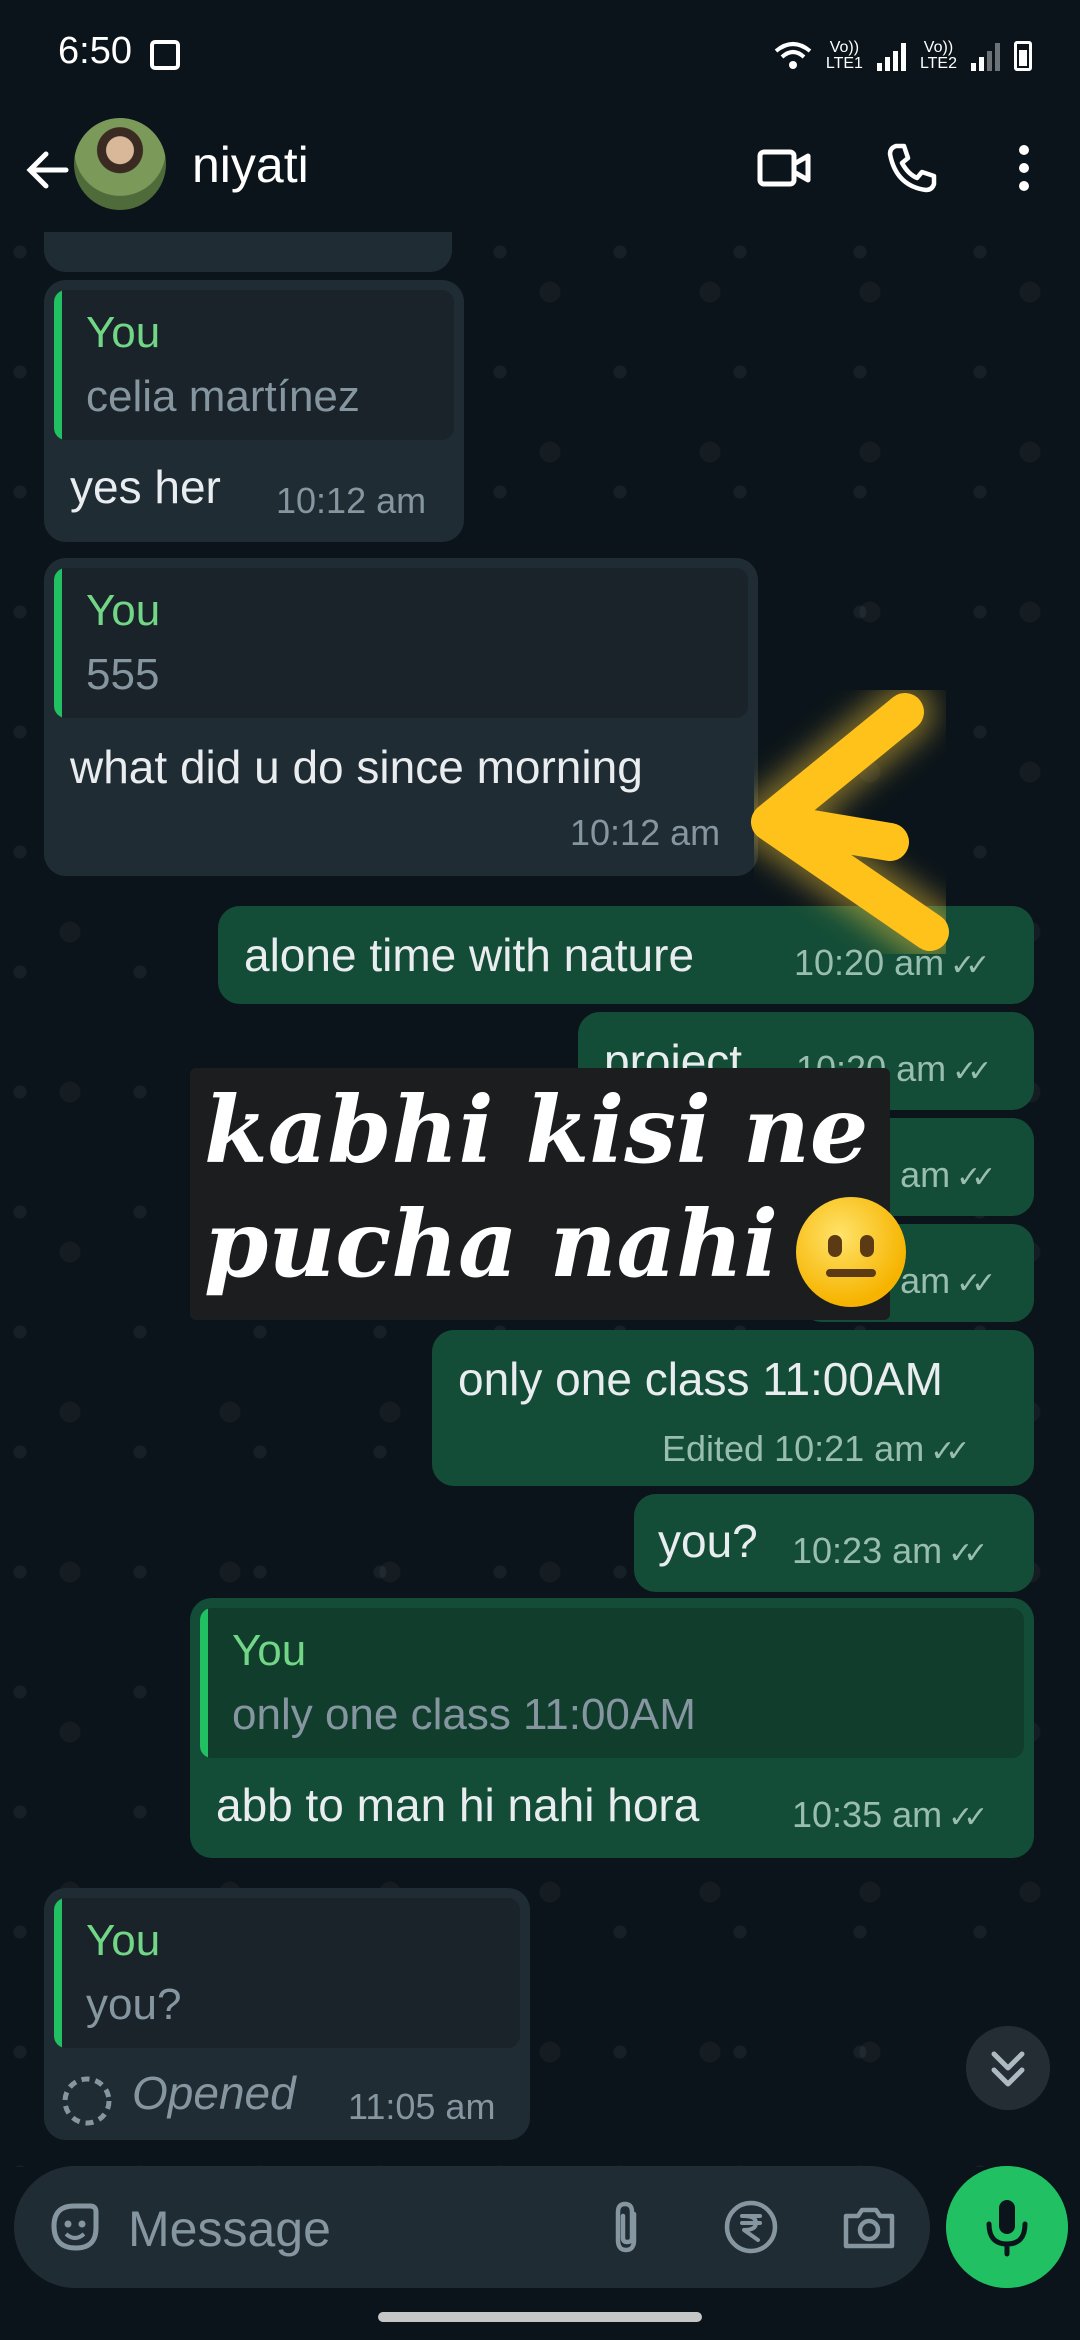 The width and height of the screenshot is (1080, 2340). Describe the element at coordinates (536, 1130) in the screenshot. I see `sticker-line-1: kabhi kisi ne` at that location.